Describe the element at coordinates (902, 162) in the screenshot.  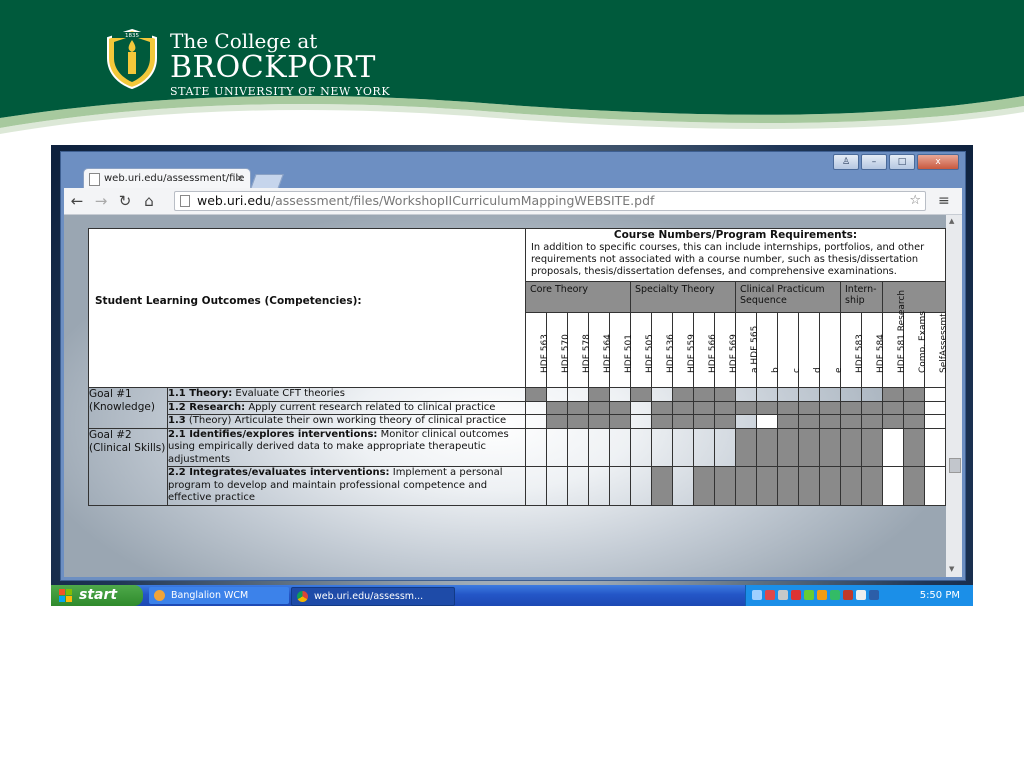
I see `maximize-button: □` at that location.